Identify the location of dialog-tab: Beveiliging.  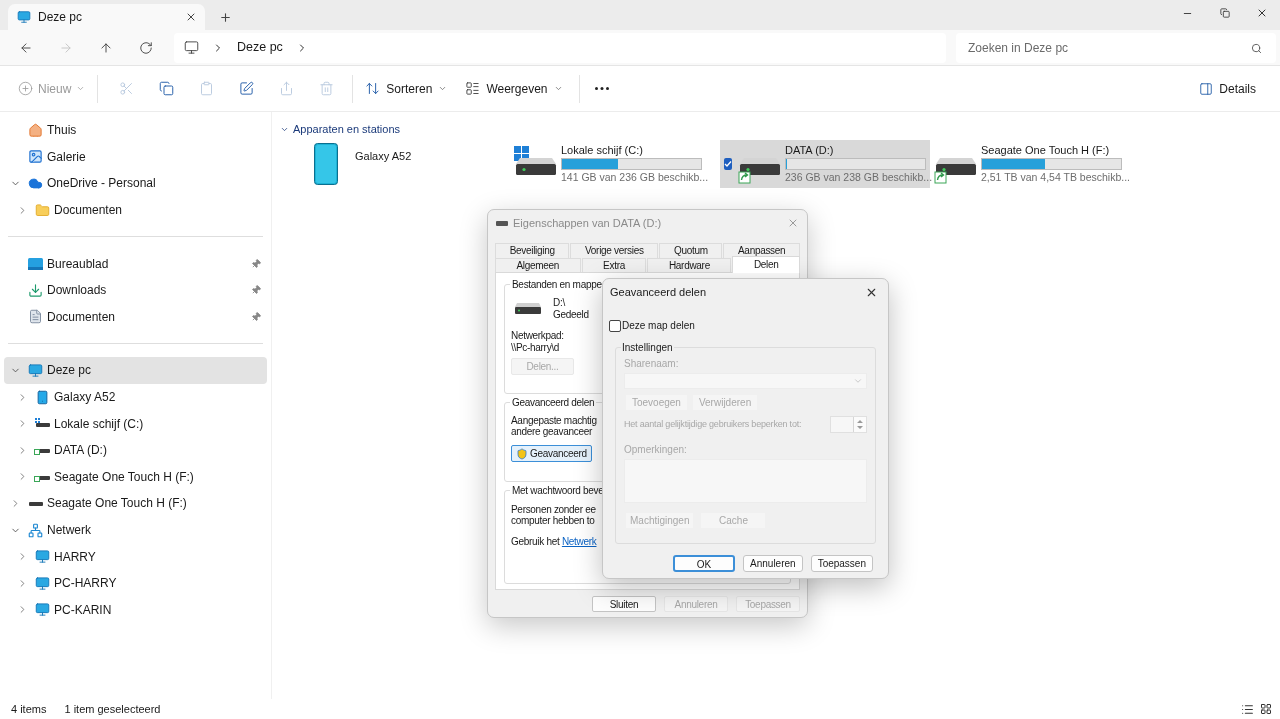
(532, 250).